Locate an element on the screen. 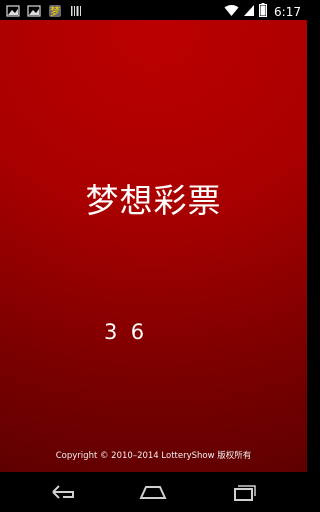 The height and width of the screenshot is (512, 320). copyright-text: Copyright © 2010–2014 LotteryShow 版权所有 is located at coordinates (153, 456).